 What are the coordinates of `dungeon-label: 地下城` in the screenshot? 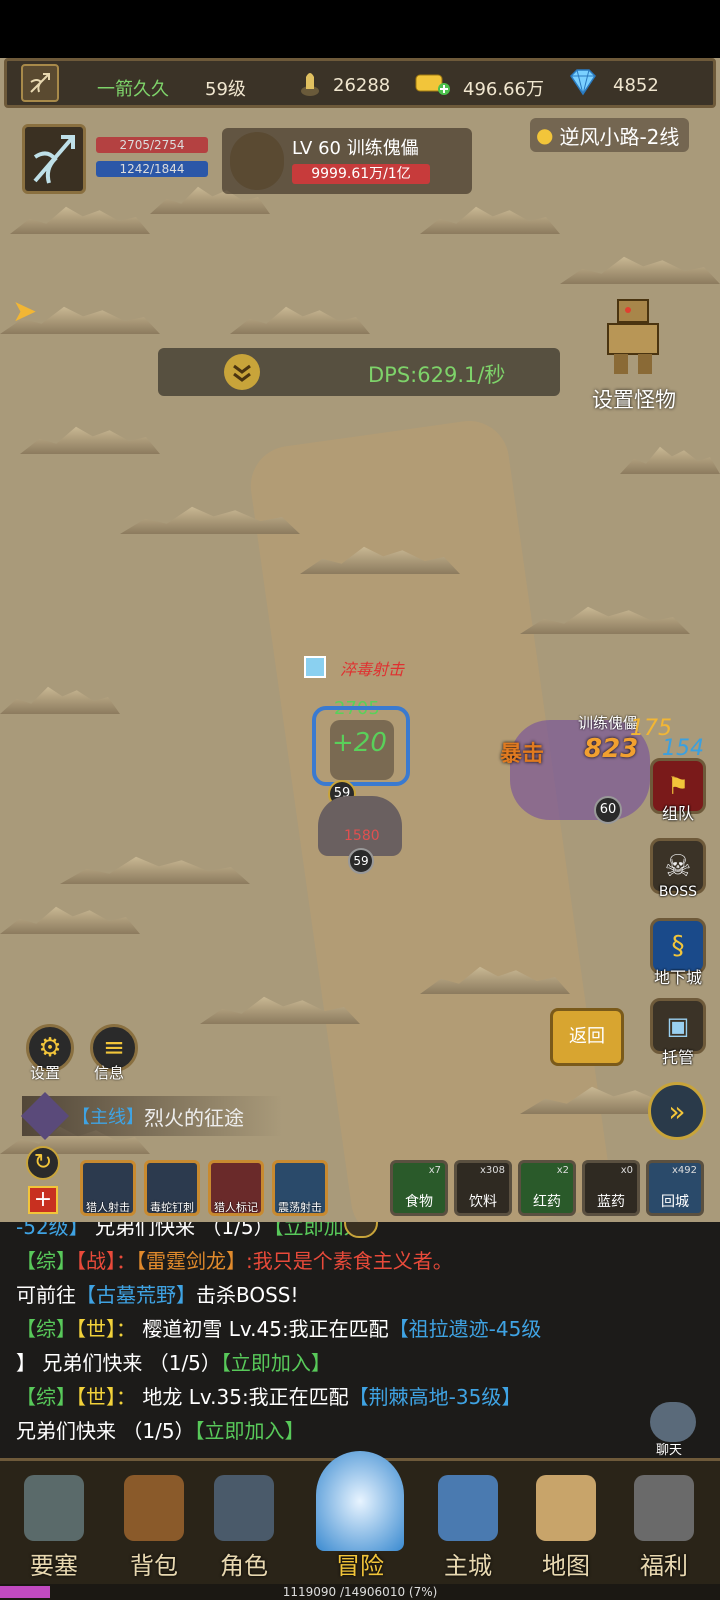 It's located at (677, 977).